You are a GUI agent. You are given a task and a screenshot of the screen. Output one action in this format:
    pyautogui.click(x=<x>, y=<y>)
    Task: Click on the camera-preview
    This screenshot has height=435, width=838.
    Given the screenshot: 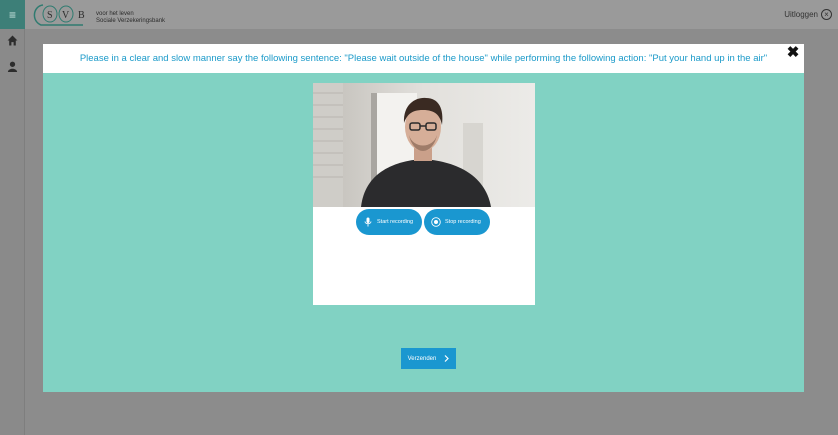 What is the action you would take?
    pyautogui.click(x=424, y=145)
    